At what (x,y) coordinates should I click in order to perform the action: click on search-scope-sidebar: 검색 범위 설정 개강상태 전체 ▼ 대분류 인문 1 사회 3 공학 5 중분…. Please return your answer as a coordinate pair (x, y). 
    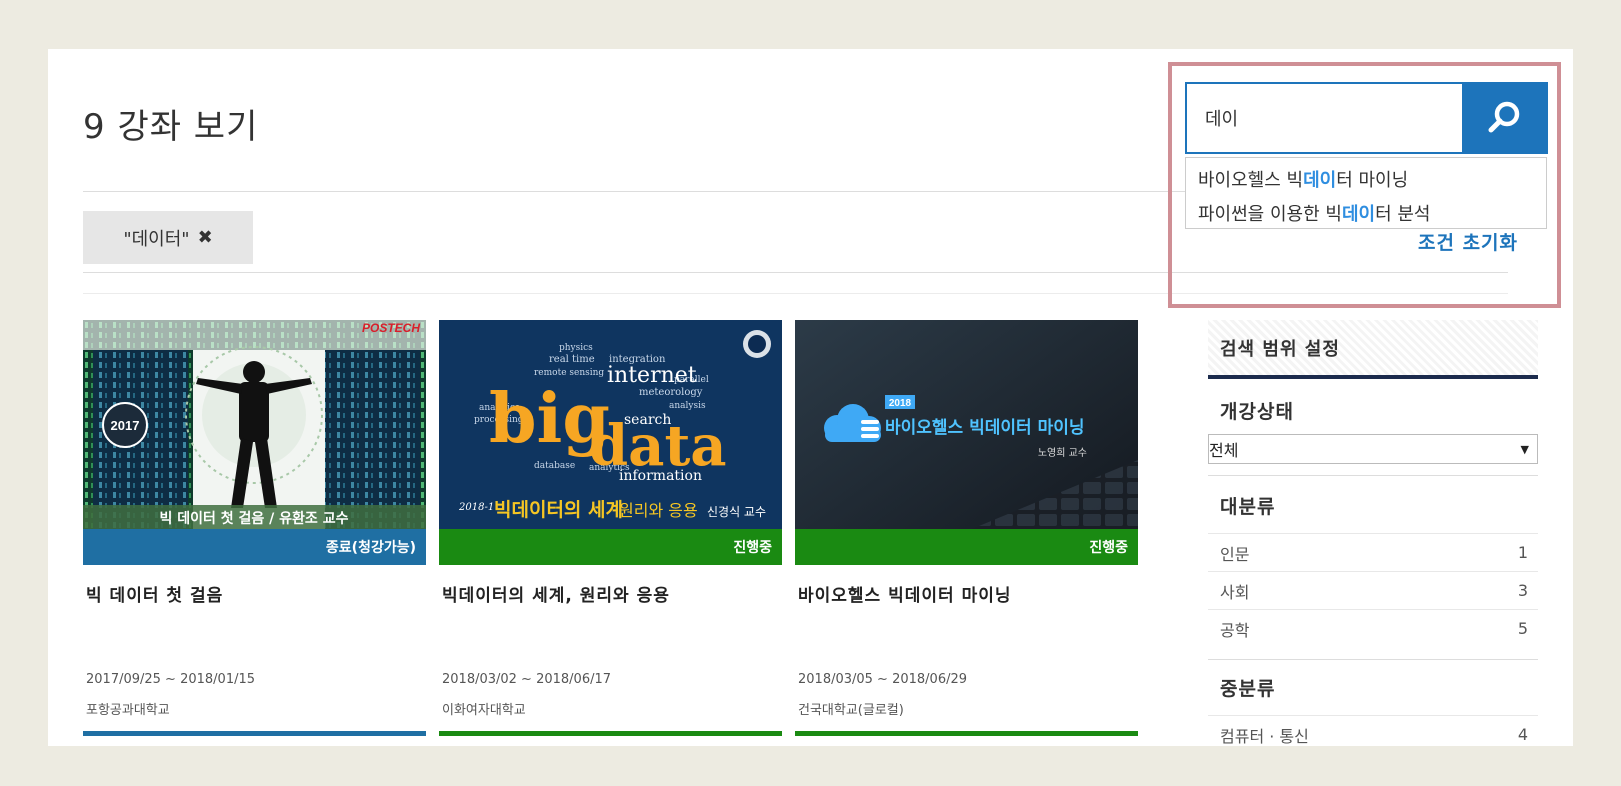
    Looking at the image, I should click on (1373, 533).